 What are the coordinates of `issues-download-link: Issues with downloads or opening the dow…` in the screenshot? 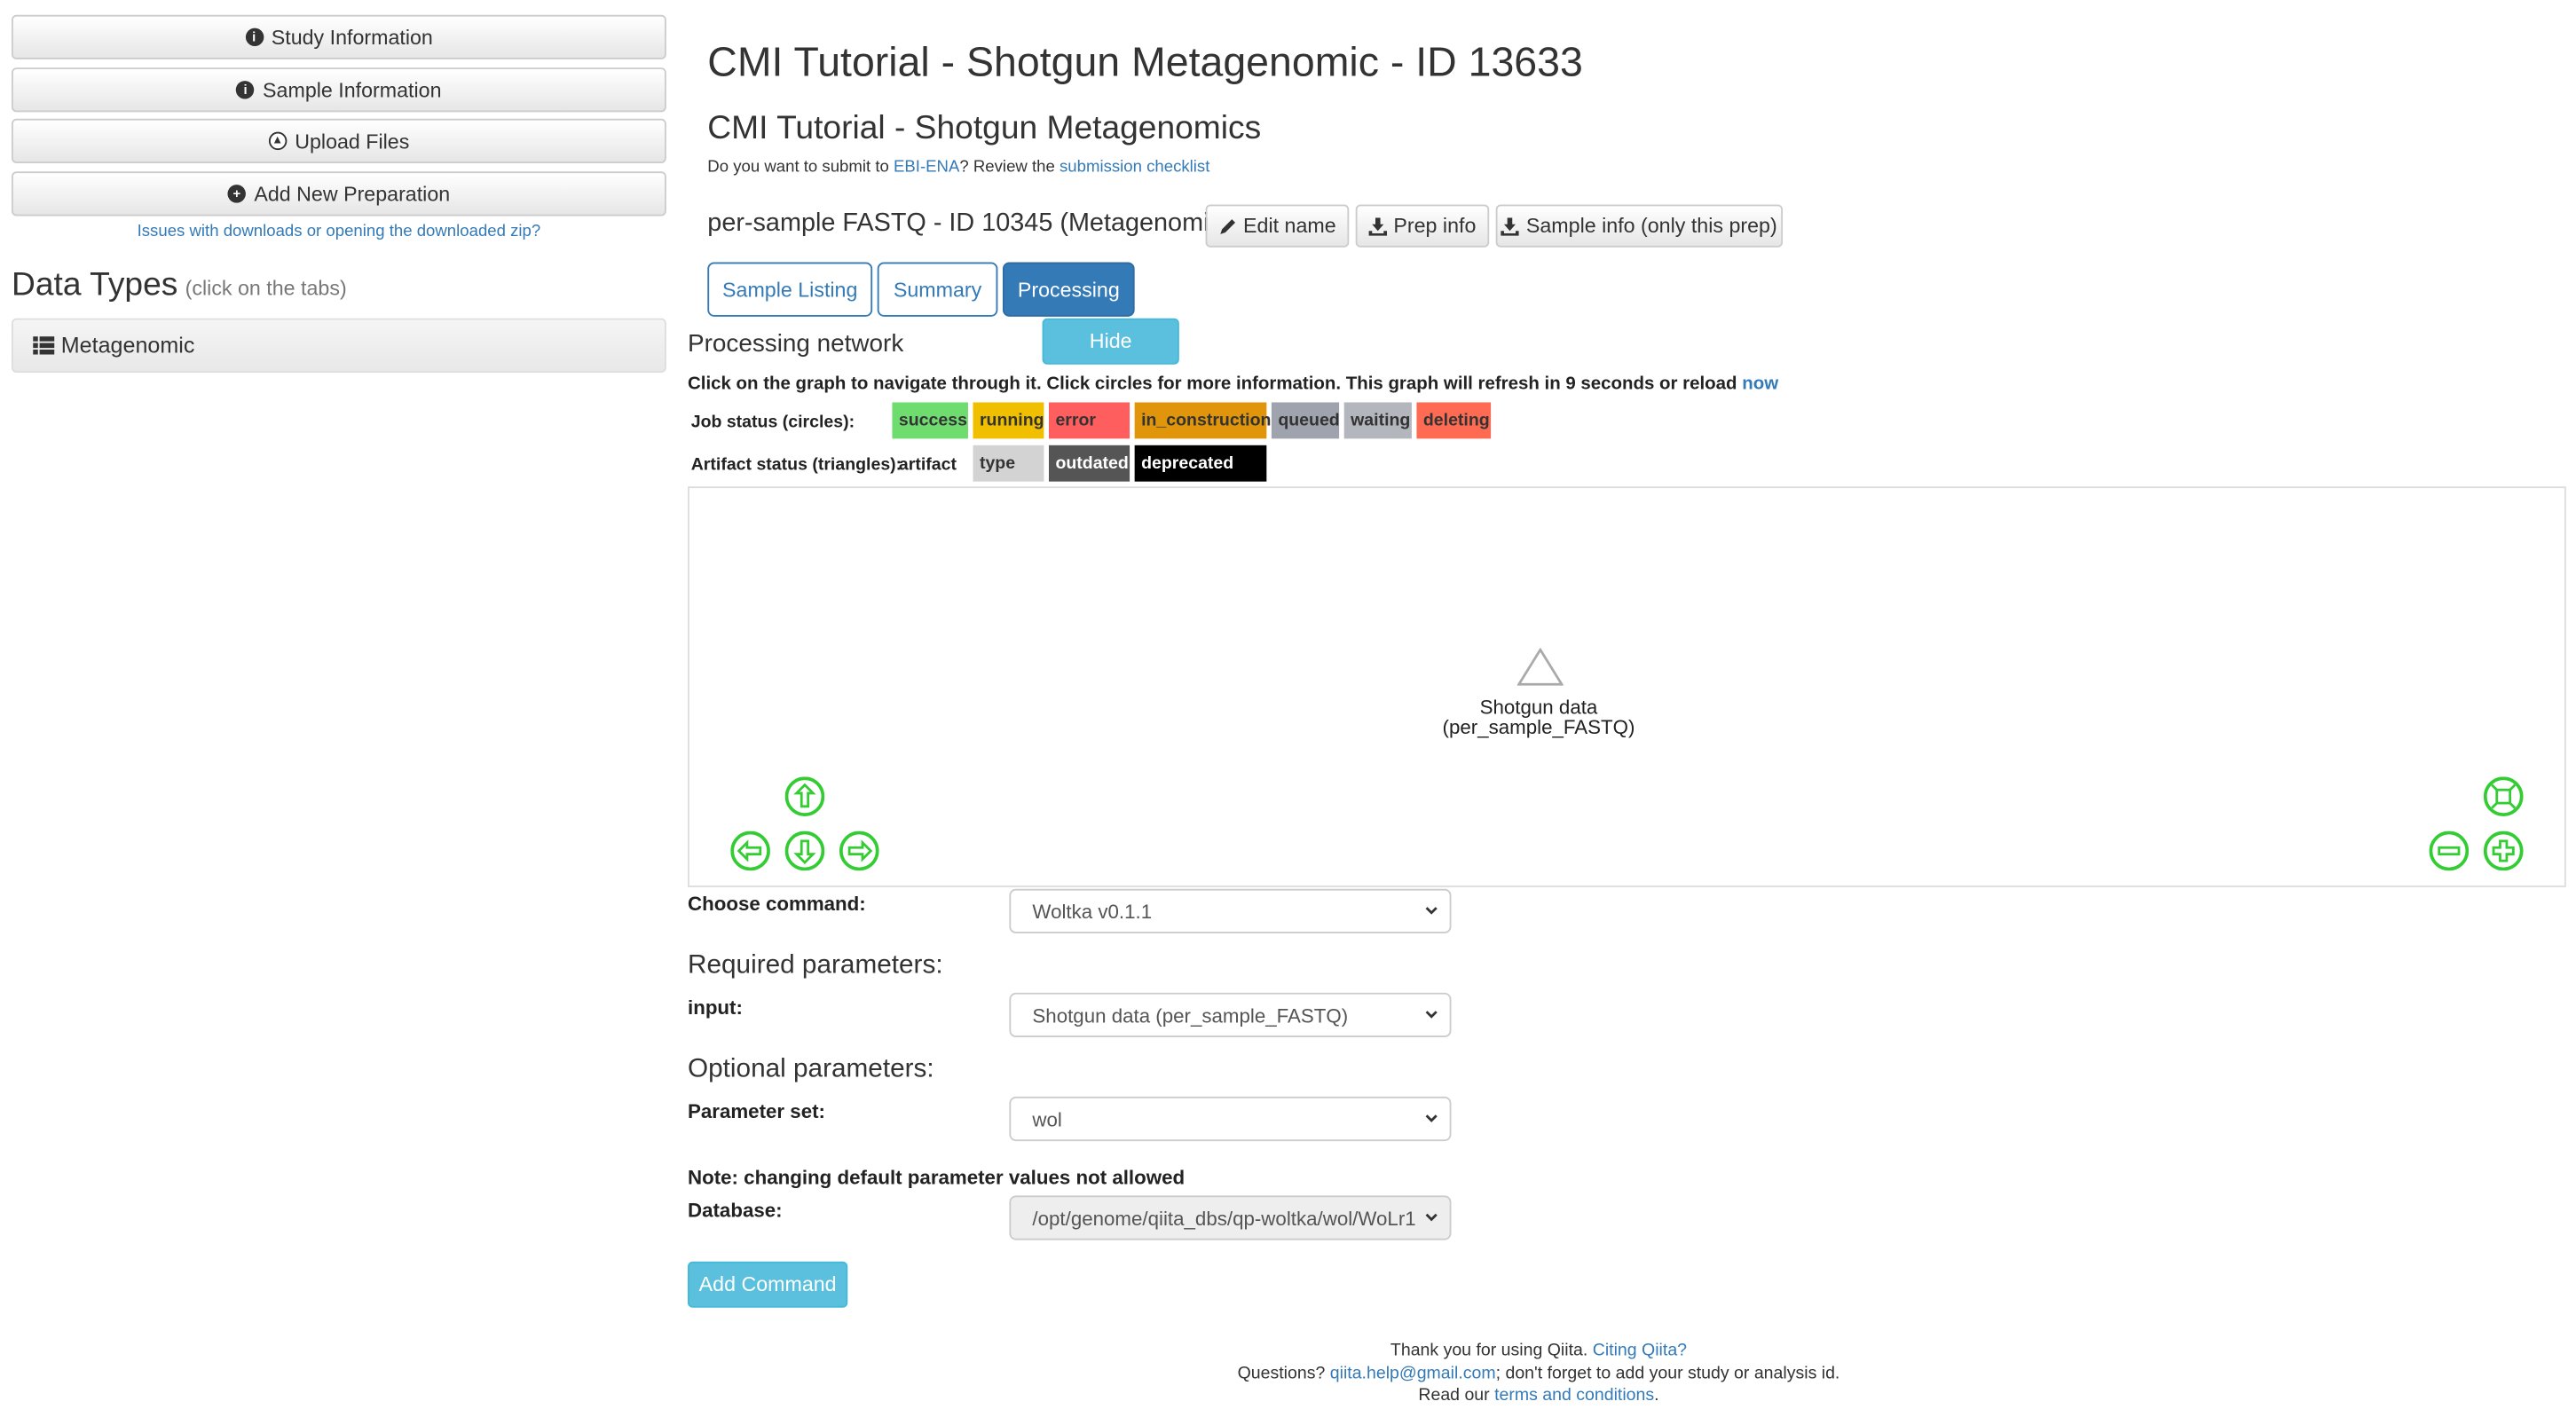 It's located at (339, 231).